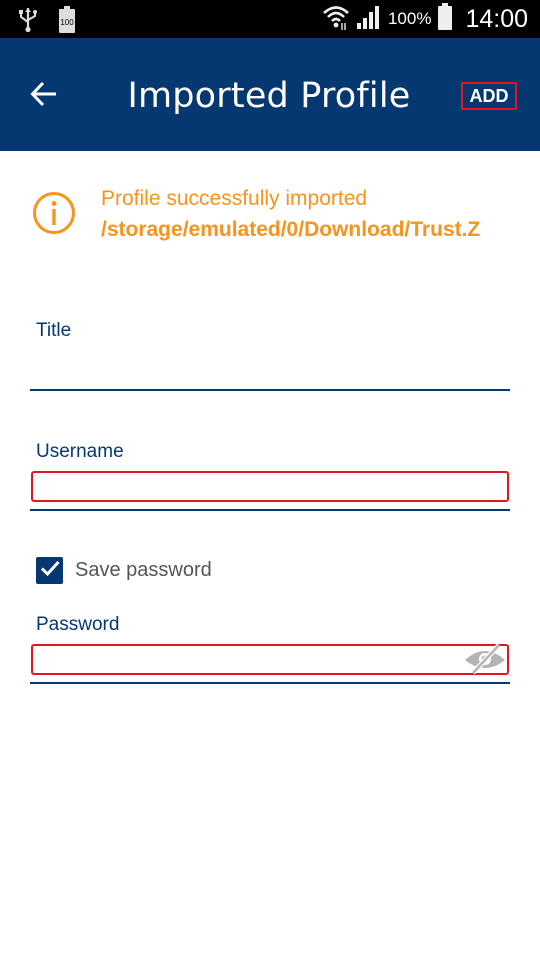  Describe the element at coordinates (489, 96) in the screenshot. I see `add-button: ADD` at that location.